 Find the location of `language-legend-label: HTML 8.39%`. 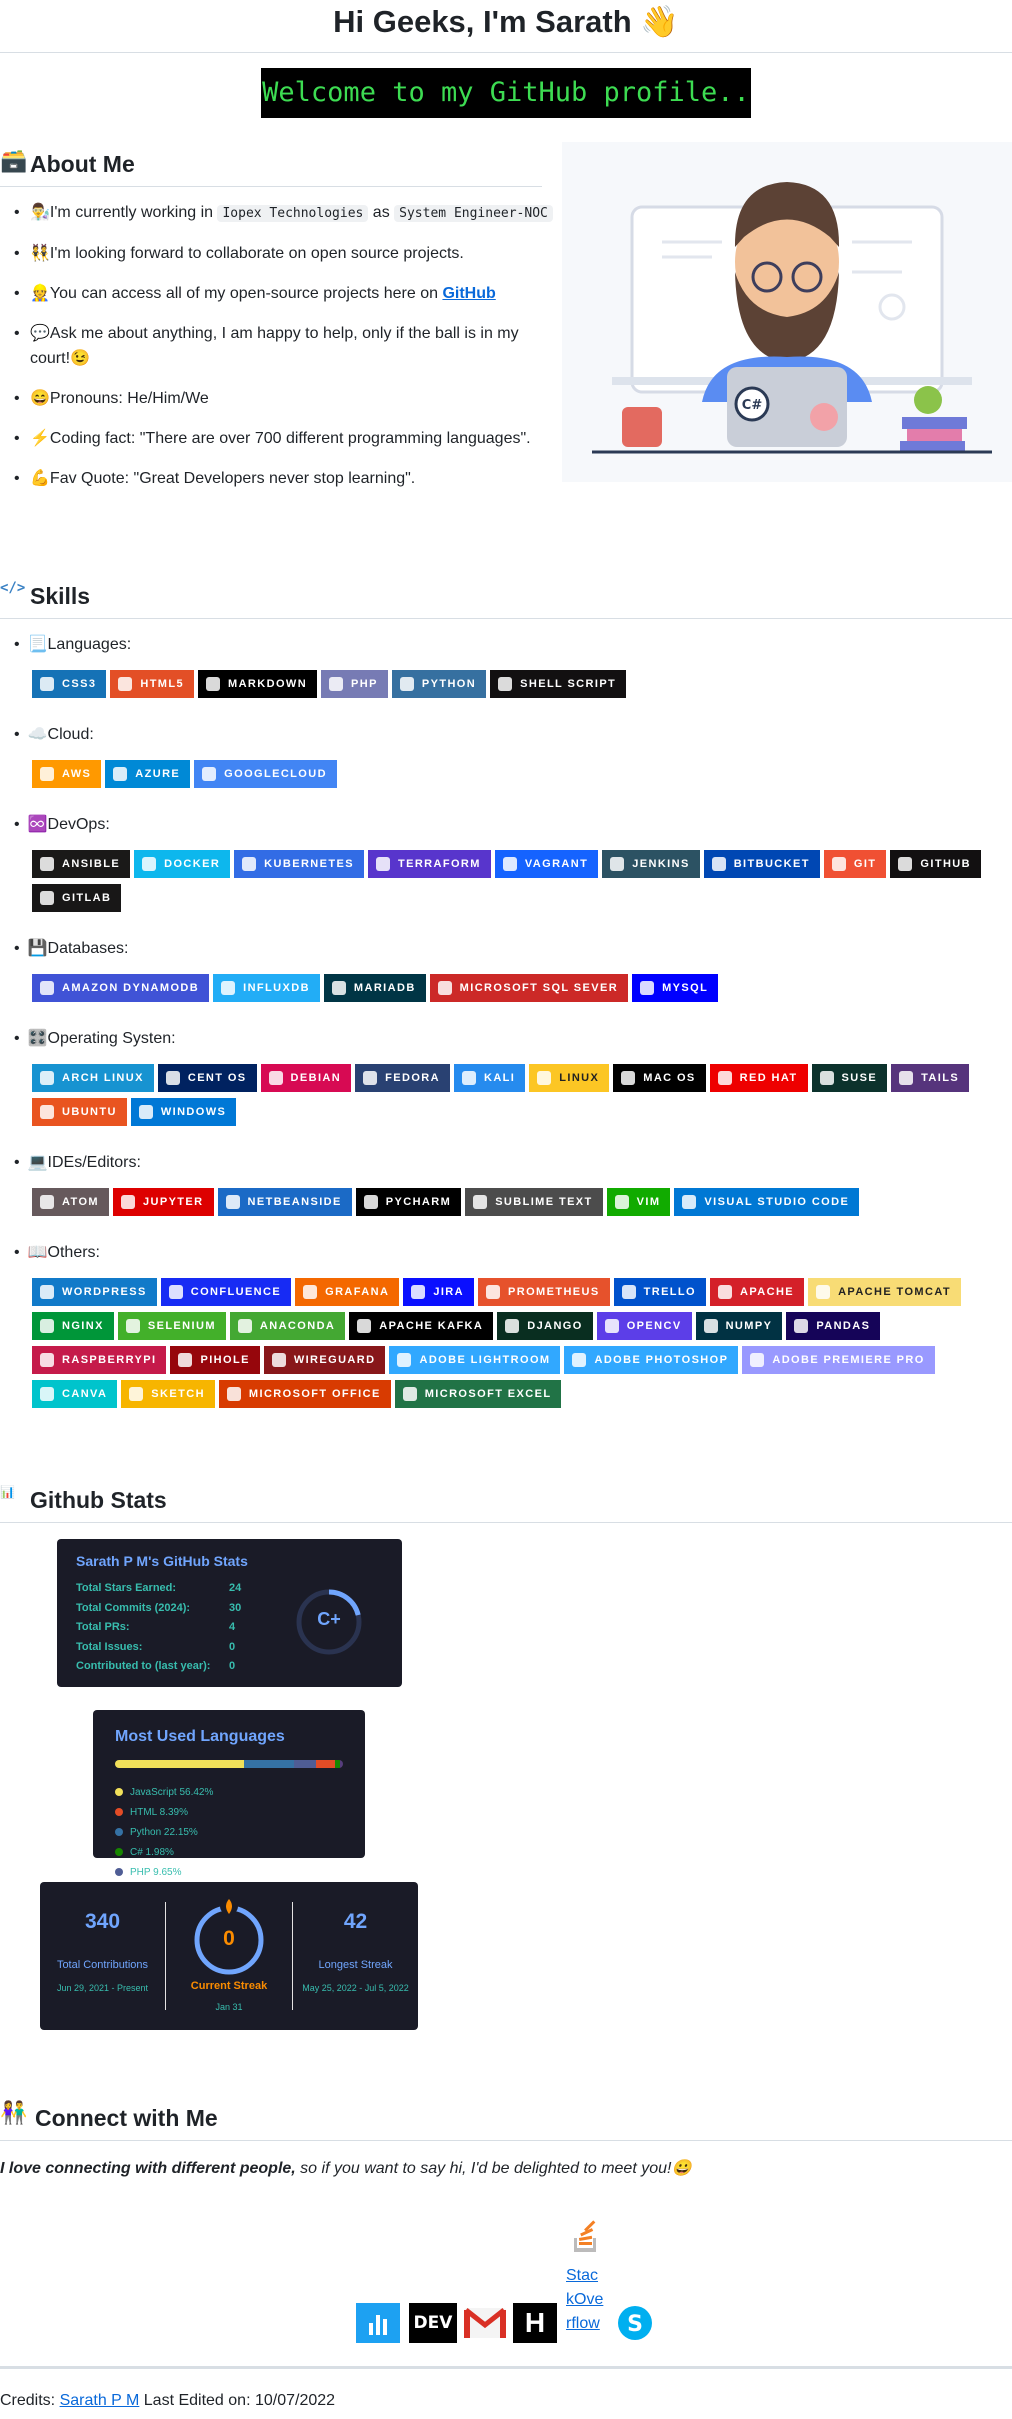

language-legend-label: HTML 8.39% is located at coordinates (159, 1812).